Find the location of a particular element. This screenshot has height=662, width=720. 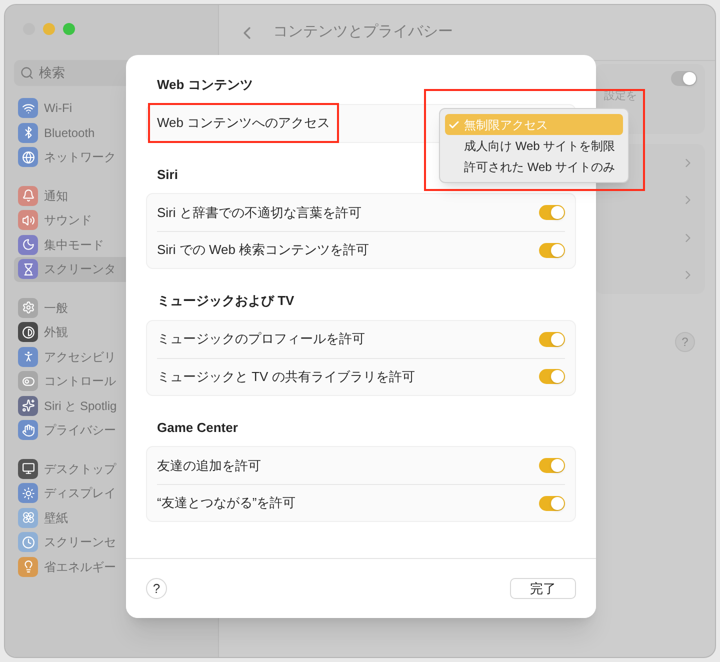

sidebar-item: 省エネルギー is located at coordinates (111, 566).